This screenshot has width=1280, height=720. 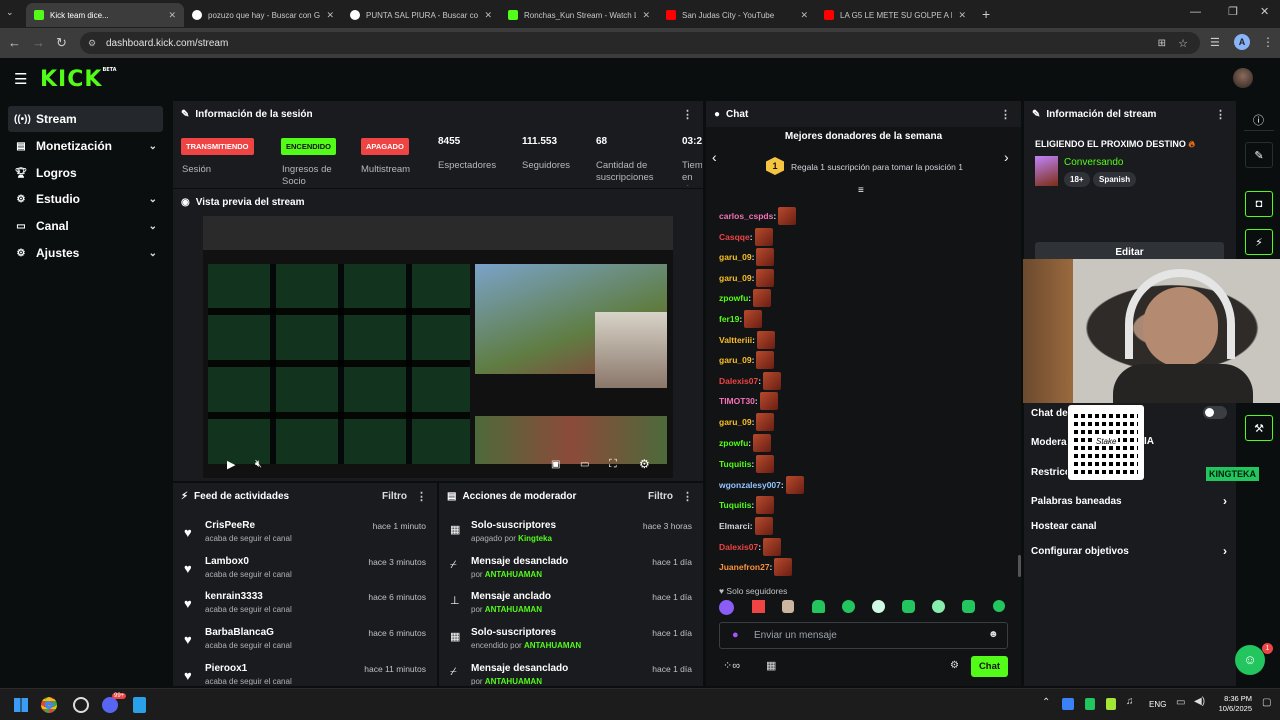 I want to click on tray-chevron-icon: ⌃, so click(x=1046, y=702).